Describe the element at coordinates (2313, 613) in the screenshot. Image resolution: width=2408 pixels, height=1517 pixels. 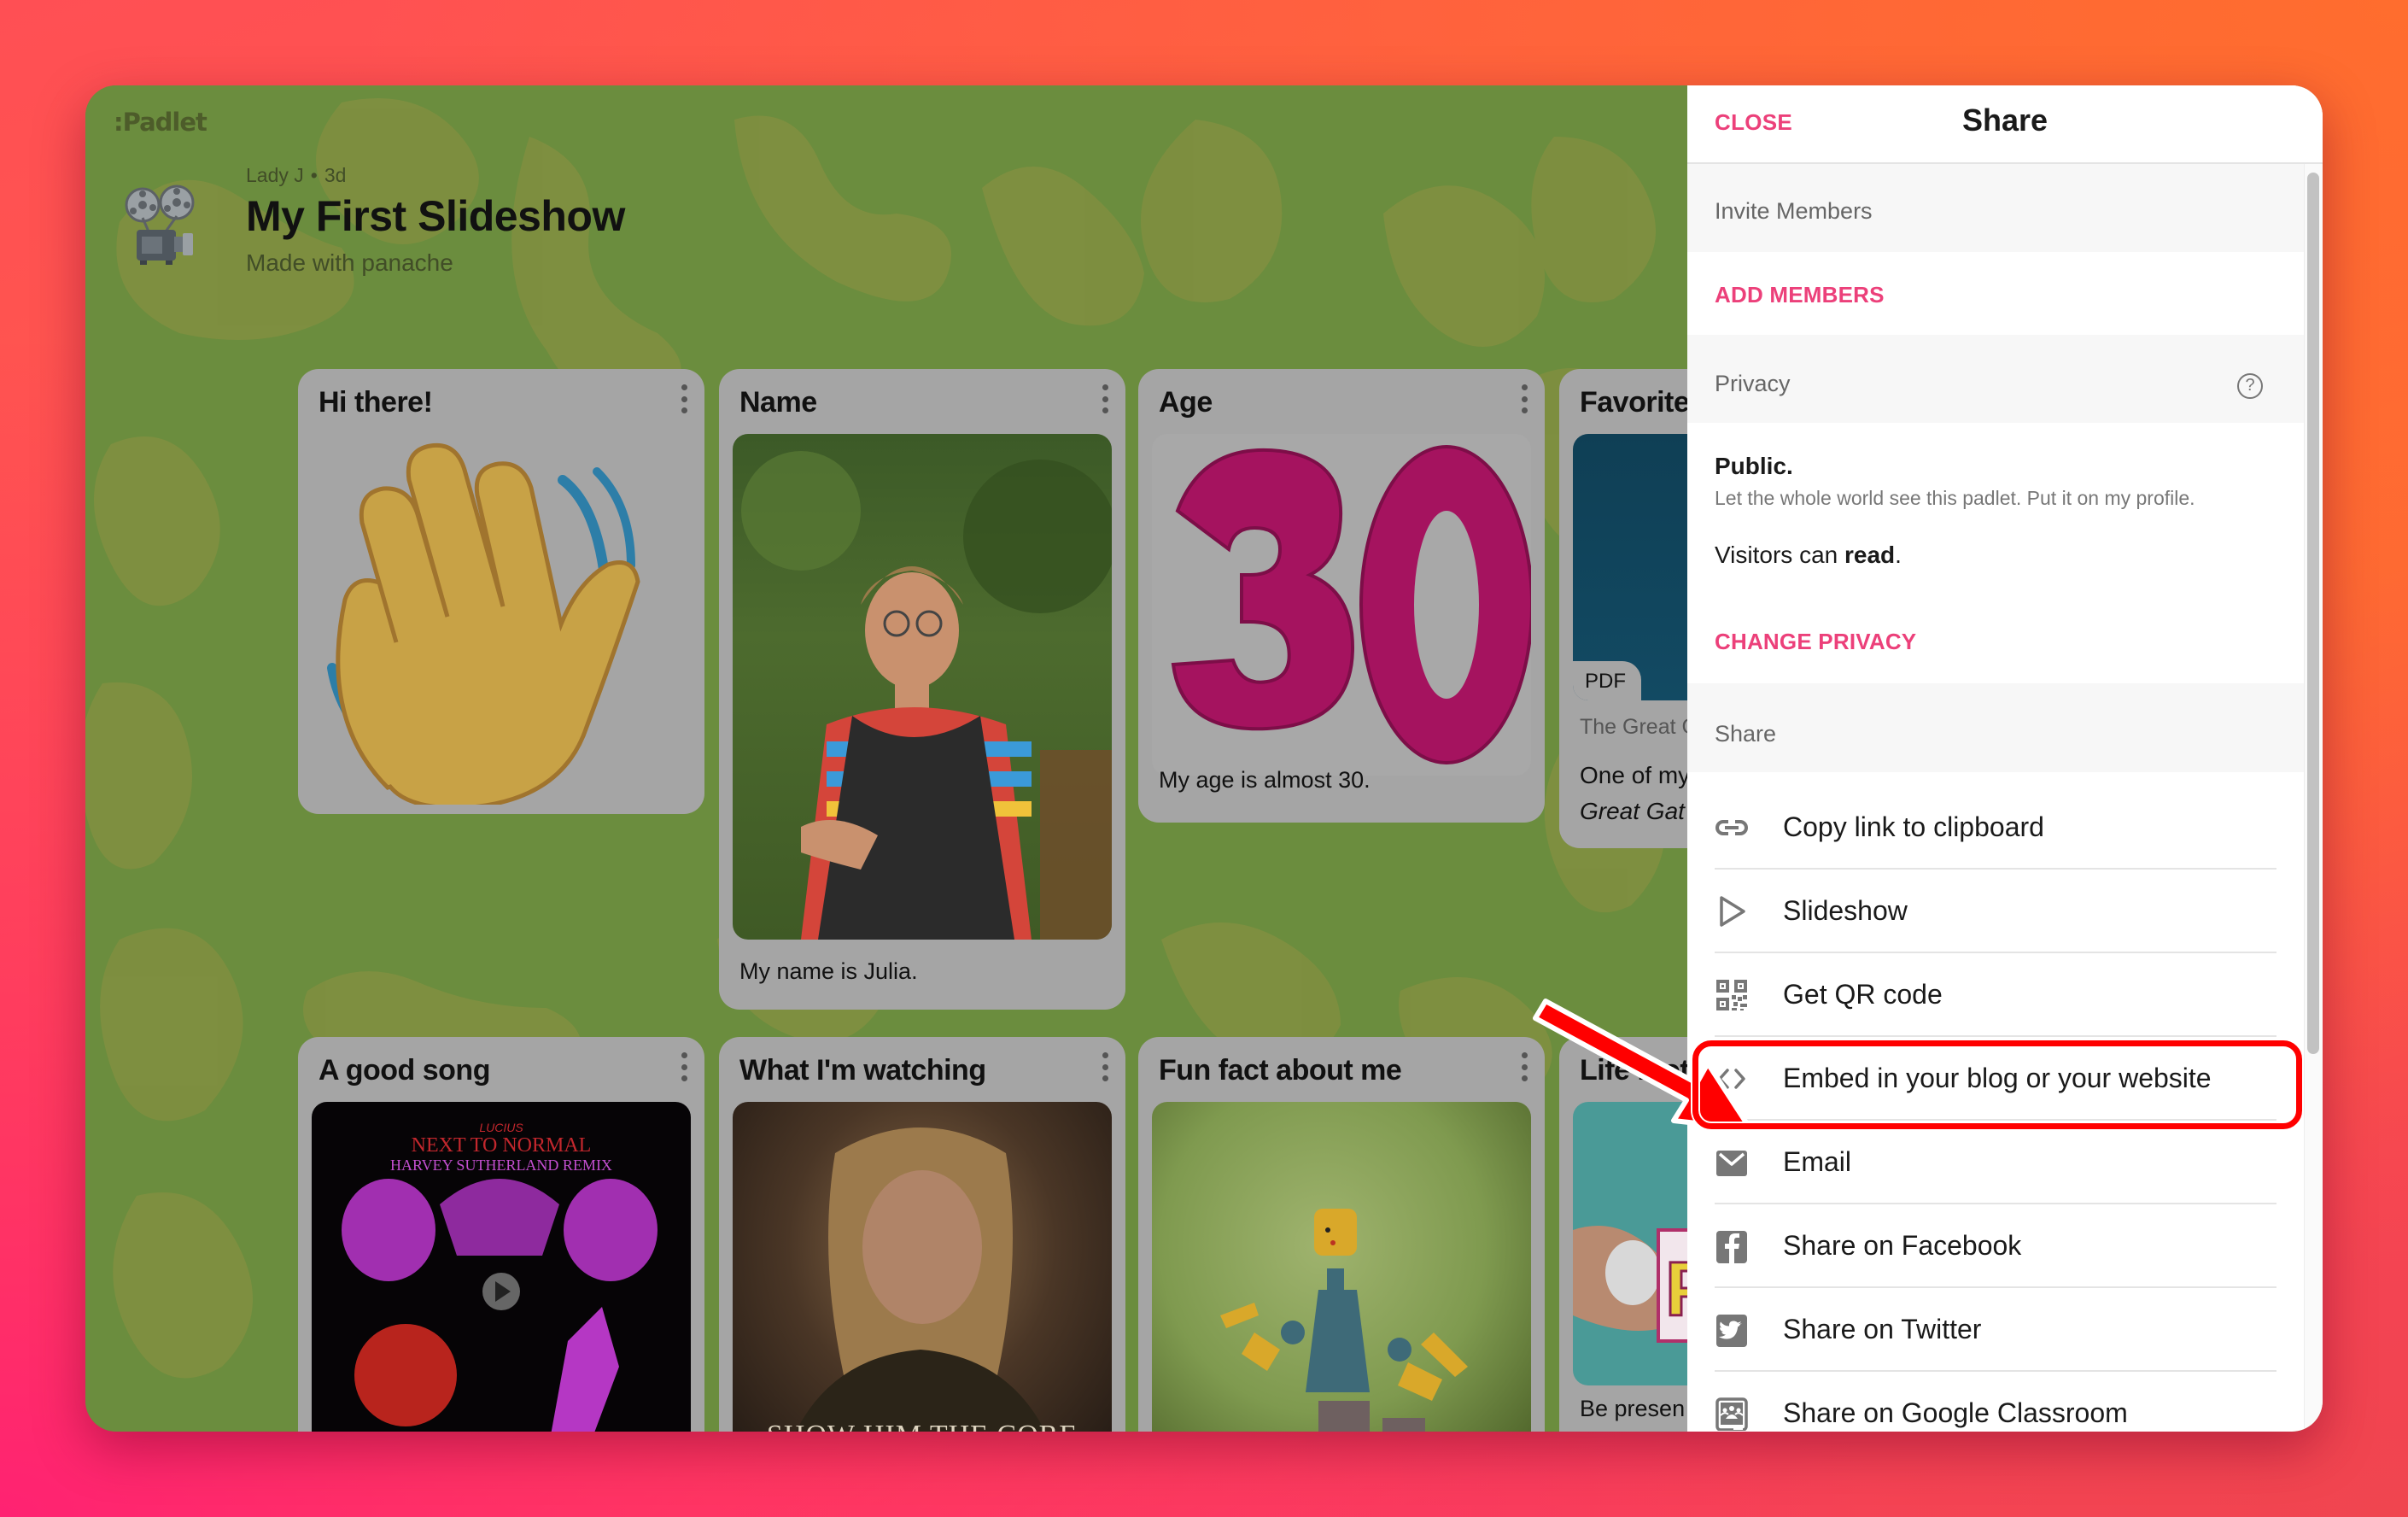
I see `scrollbar-thumb` at that location.